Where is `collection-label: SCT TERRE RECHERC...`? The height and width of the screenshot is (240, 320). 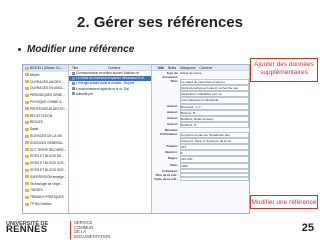 collection-label: SCT TERRE RECHERC... is located at coordinates (49, 149).